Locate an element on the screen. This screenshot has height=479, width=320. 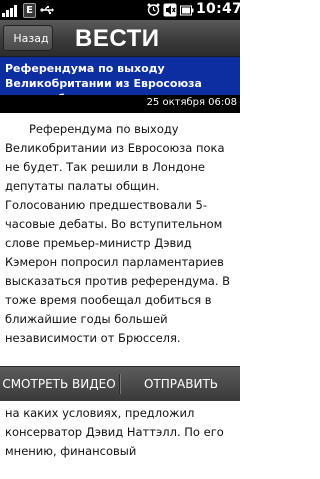
back-button: Назад is located at coordinates (28, 38).